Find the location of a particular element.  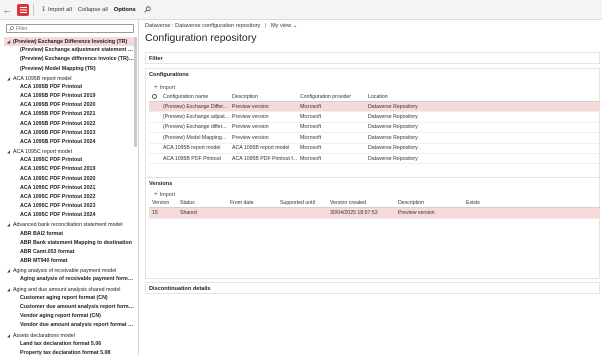

tree-node-format: ACA 1095B PDF Printout 2024 is located at coordinates (69, 142).